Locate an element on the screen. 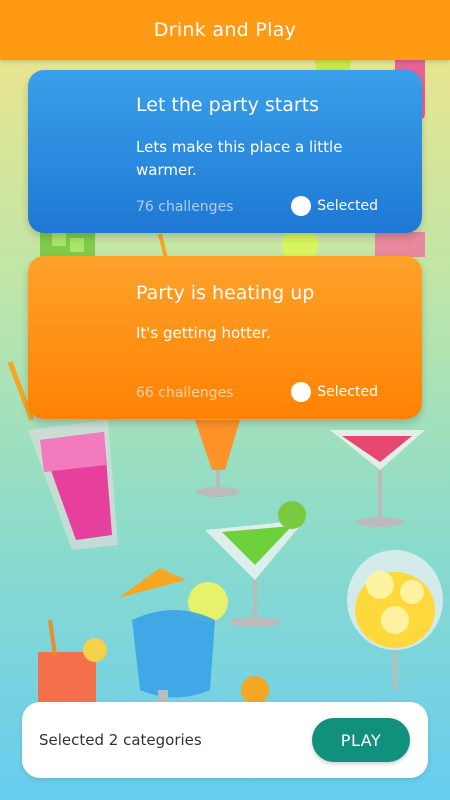 The width and height of the screenshot is (450, 800). challenge-count: 66 challenges is located at coordinates (185, 393).